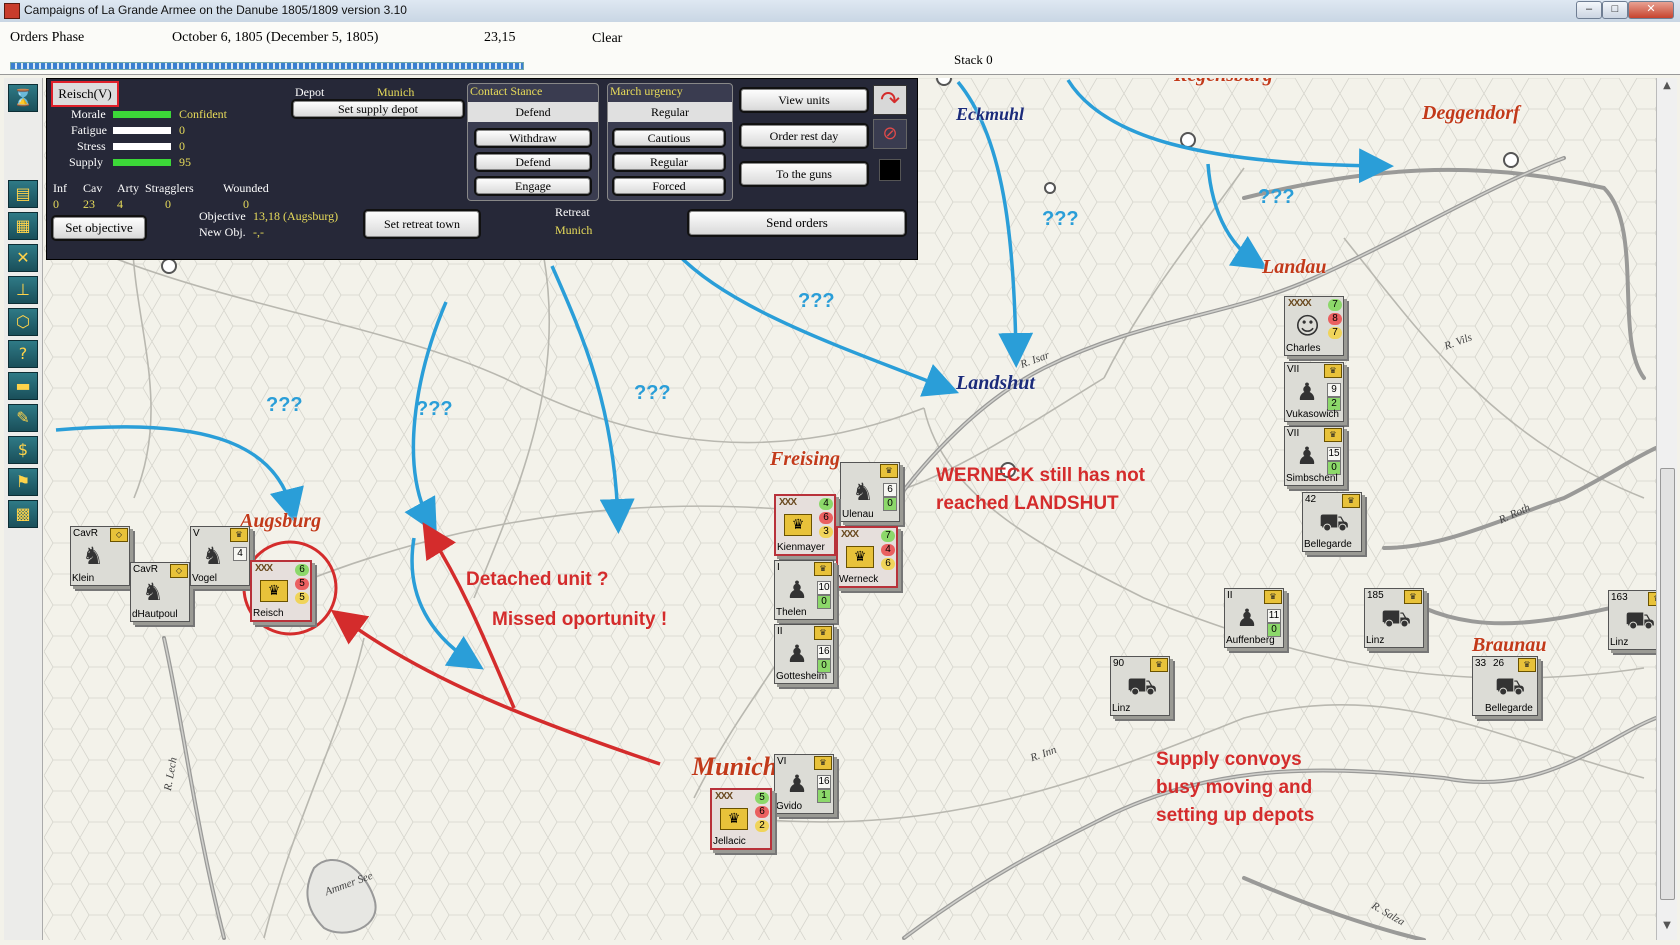 The width and height of the screenshot is (1680, 945). I want to click on to-the-guns-button: To the guns, so click(804, 174).